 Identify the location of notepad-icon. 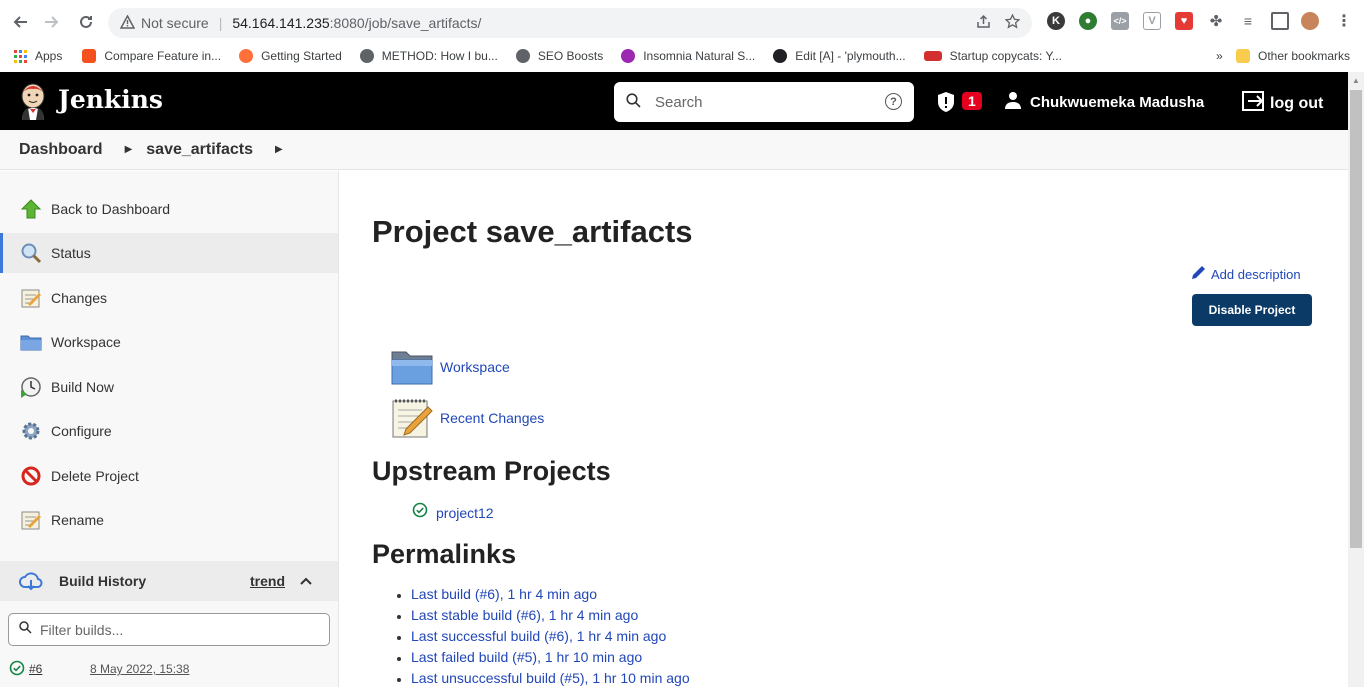
(31, 520).